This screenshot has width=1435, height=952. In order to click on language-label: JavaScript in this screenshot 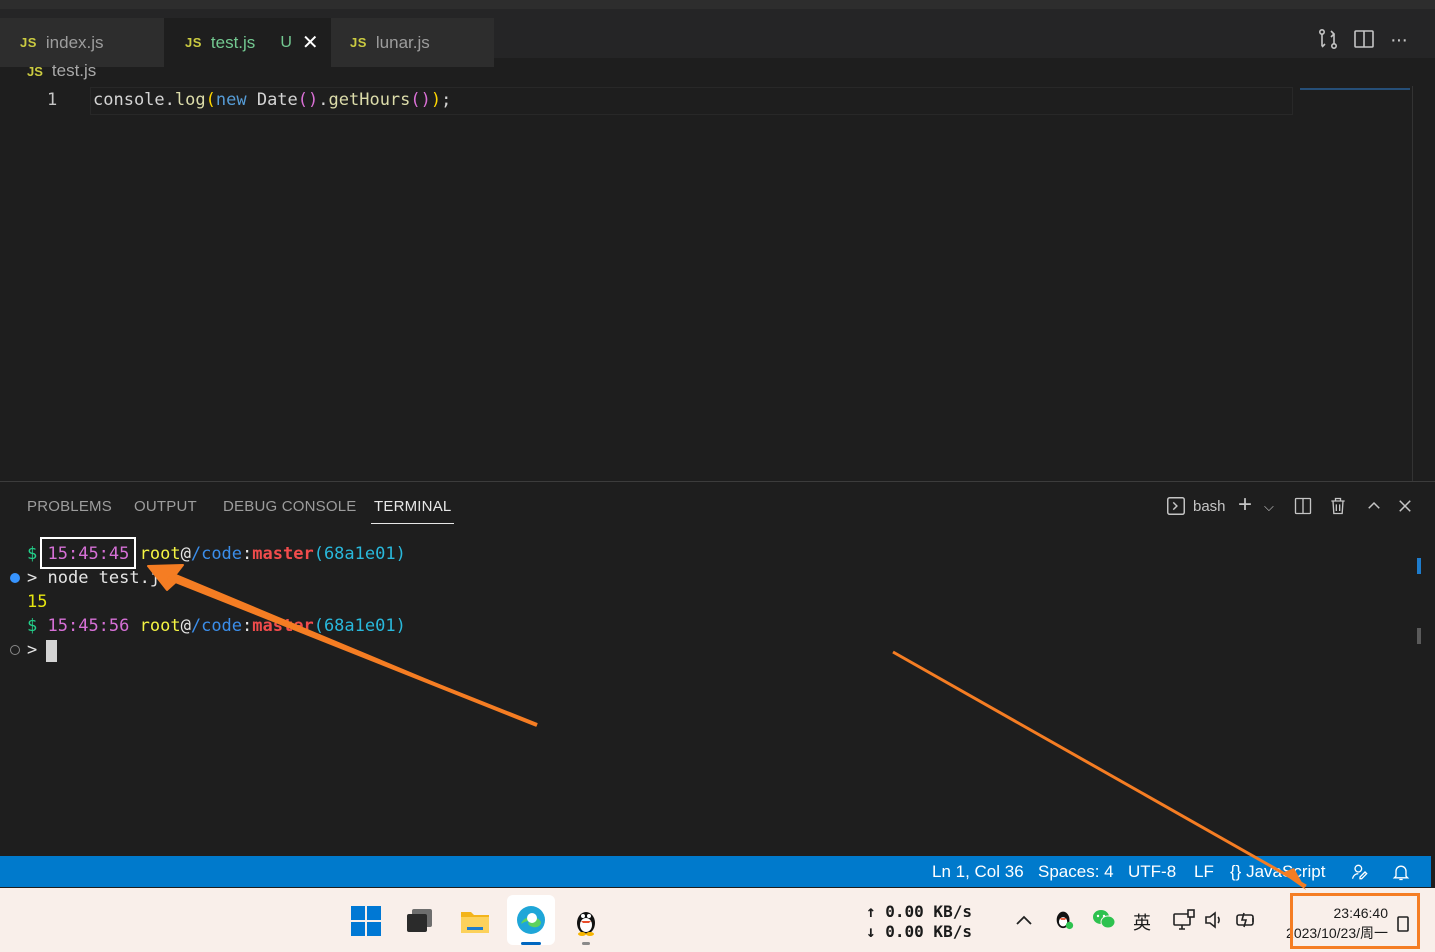, I will do `click(1286, 871)`.